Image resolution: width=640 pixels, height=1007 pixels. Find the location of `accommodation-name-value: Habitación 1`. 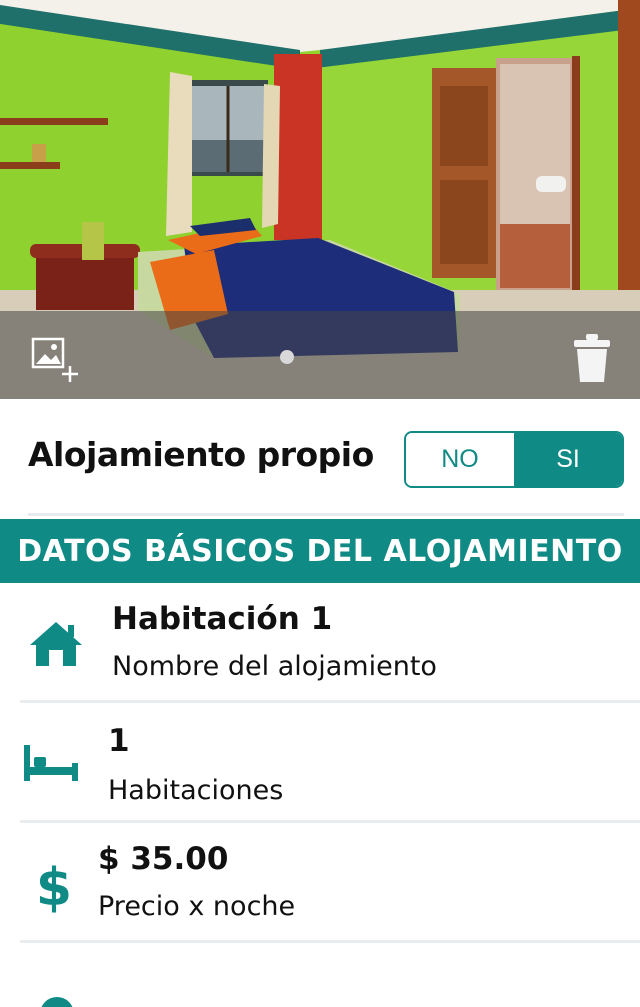

accommodation-name-value: Habitación 1 is located at coordinates (222, 619).